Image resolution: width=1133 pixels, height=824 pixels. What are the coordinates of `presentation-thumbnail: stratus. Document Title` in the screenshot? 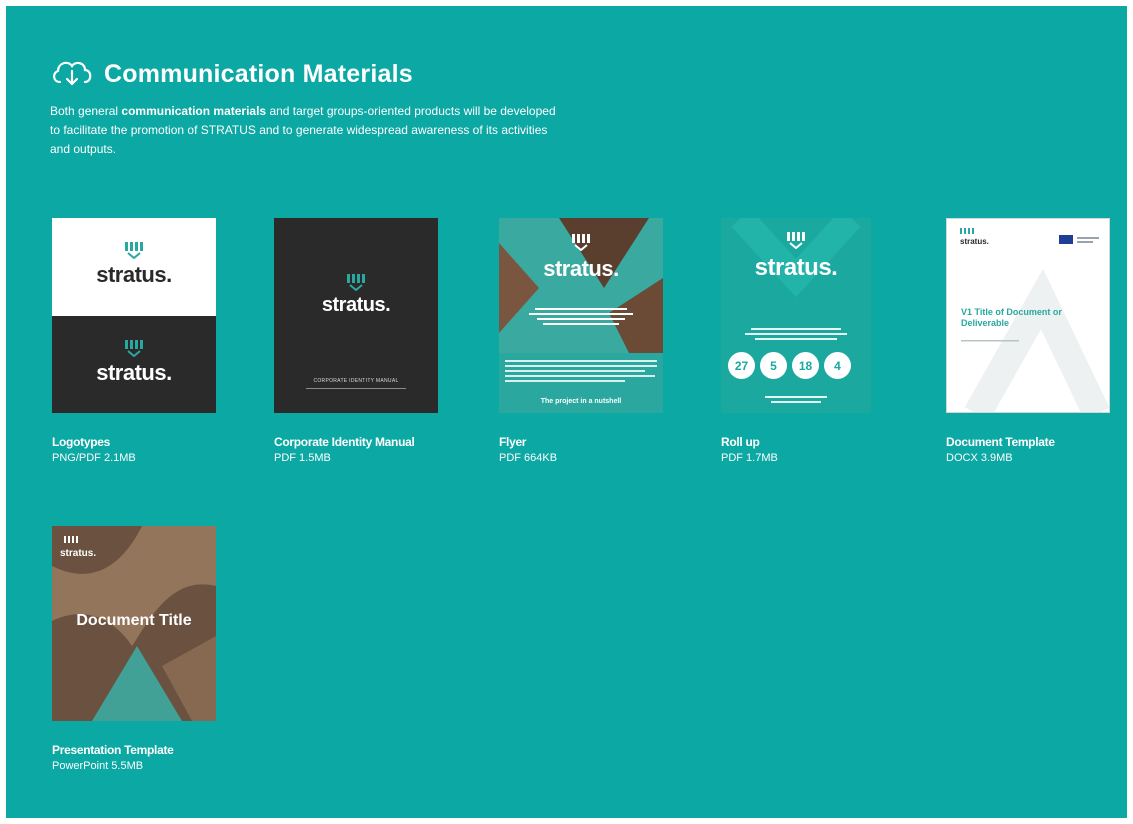 It's located at (134, 623).